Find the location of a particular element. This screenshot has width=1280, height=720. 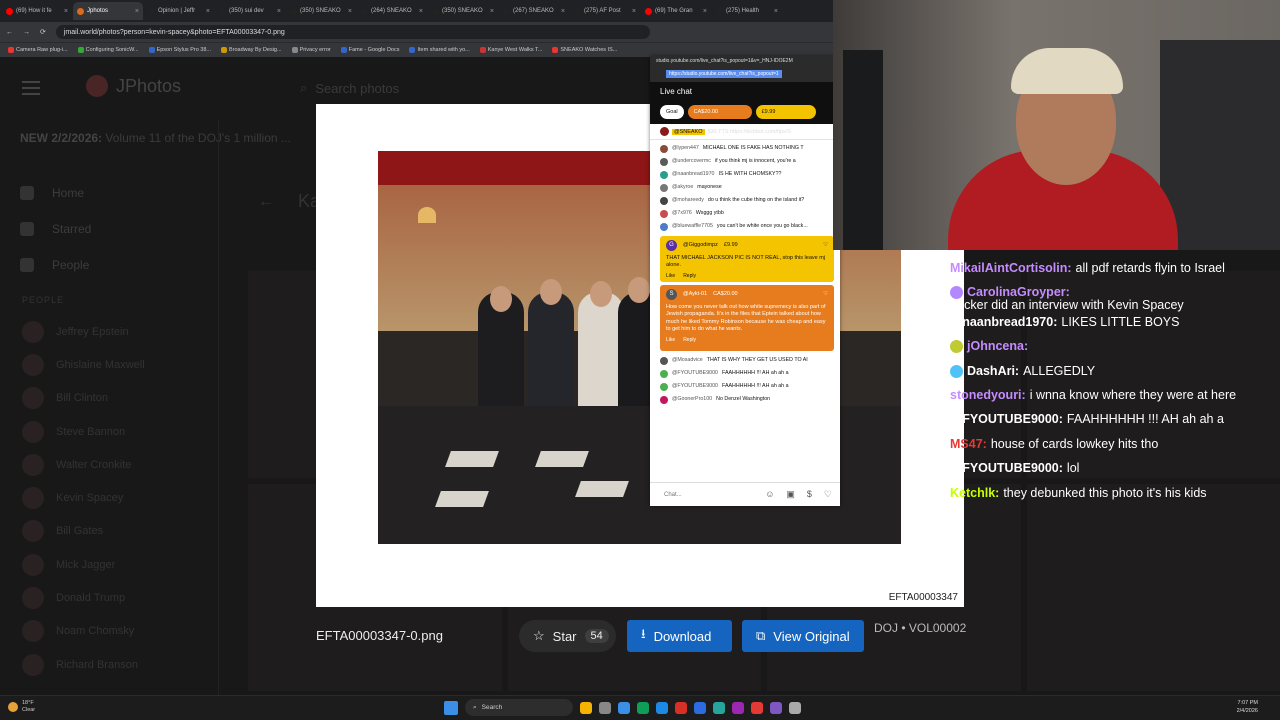

superchat-chip: £9.99 is located at coordinates (785, 112).